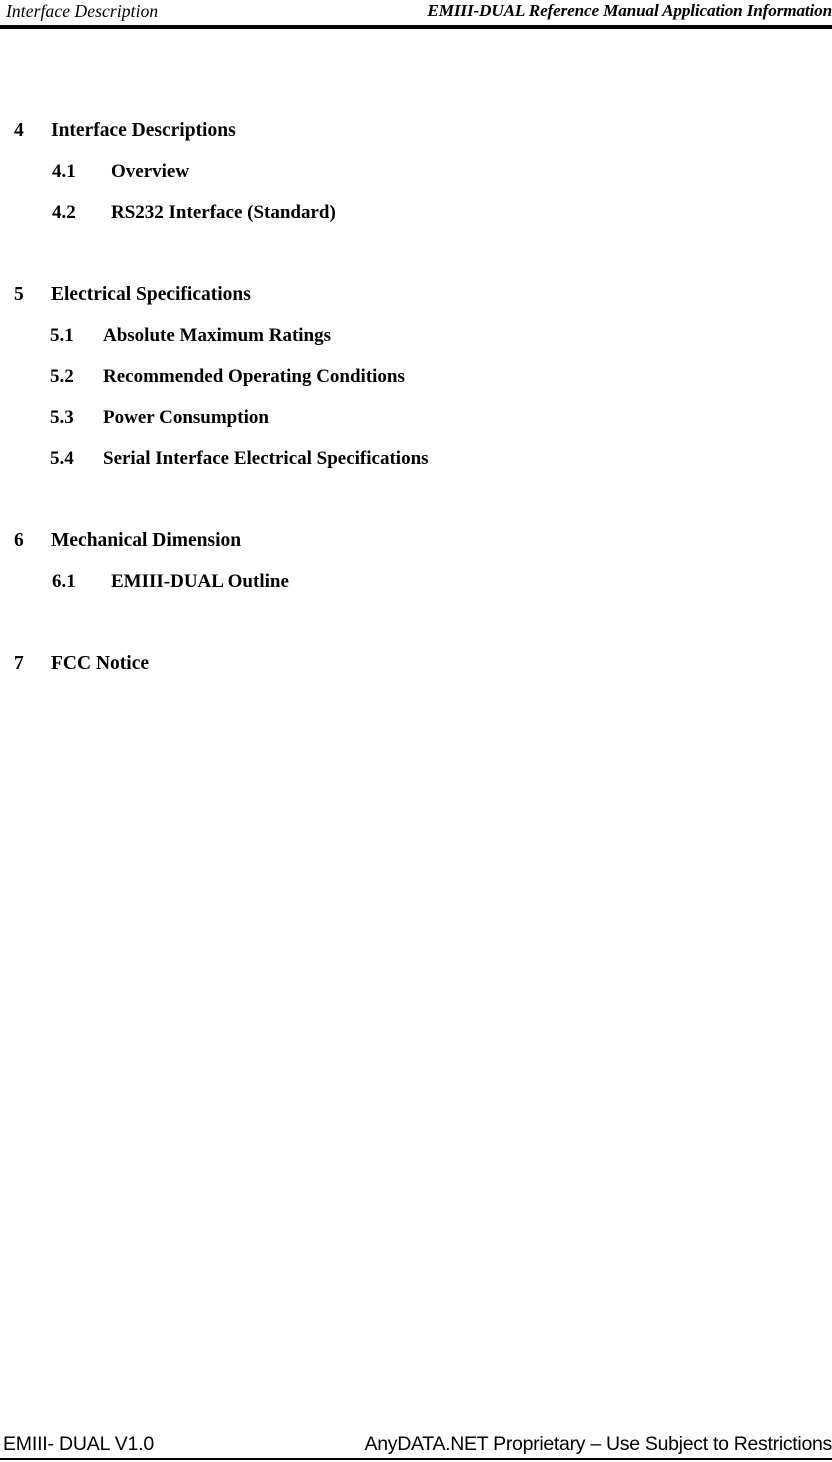  I want to click on toc-section-entry: 5.2 Recommended Operating Conditions, so click(416, 376).